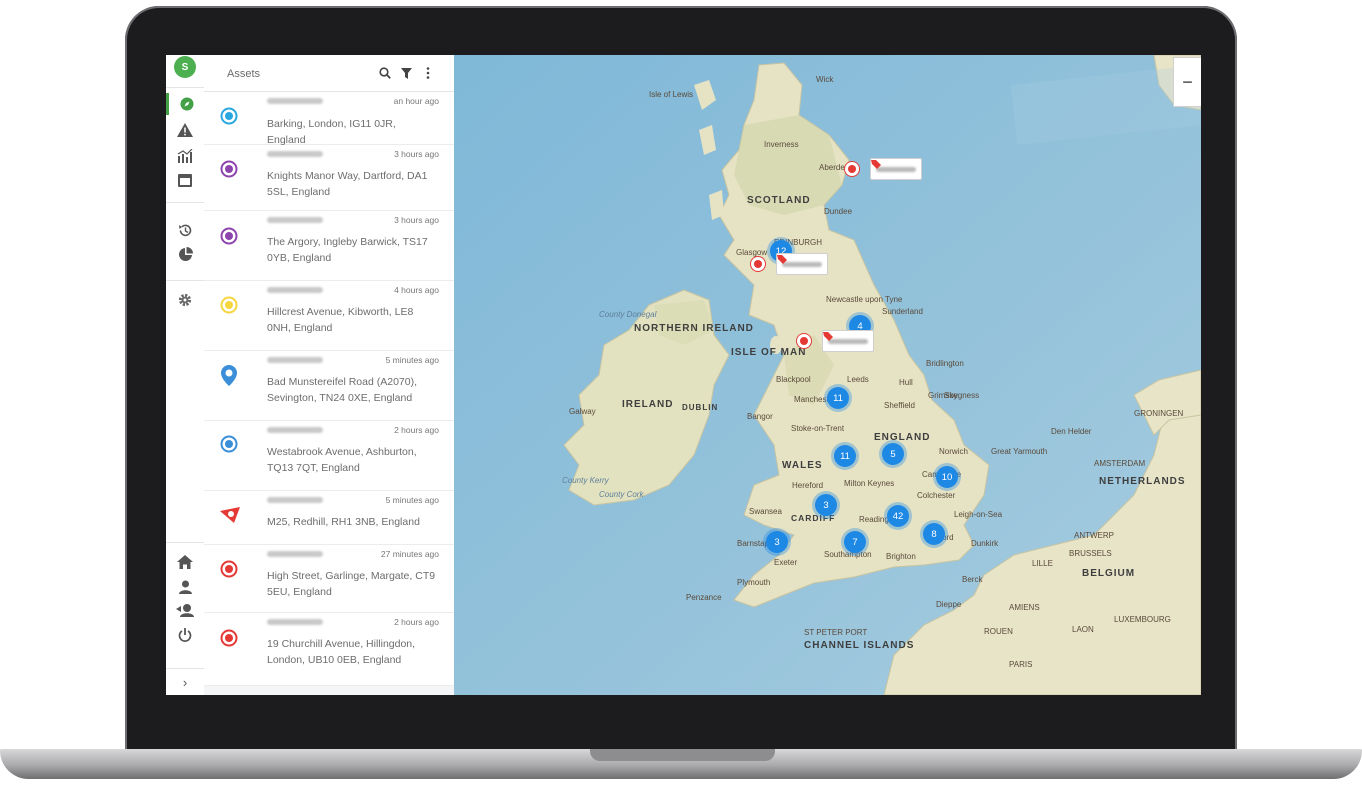 The width and height of the screenshot is (1362, 787). What do you see at coordinates (185, 104) in the screenshot?
I see `map-compass-icon` at bounding box center [185, 104].